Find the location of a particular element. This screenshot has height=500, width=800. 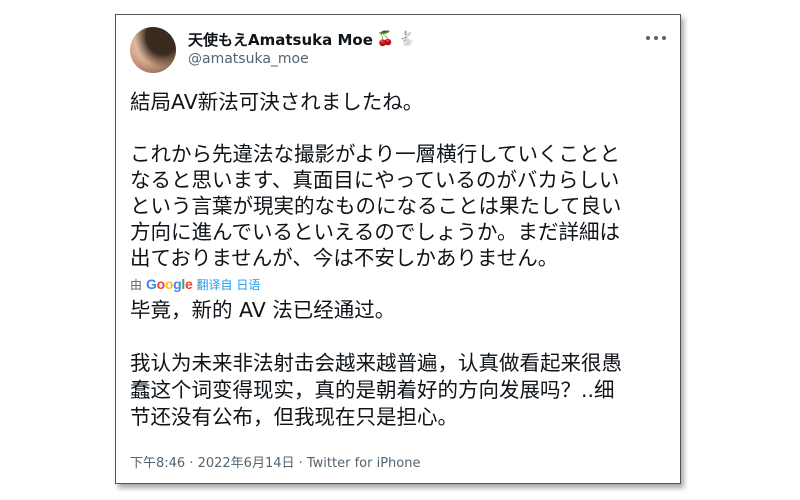

display-name-row: 天使もえAmatsuka Moe 🍒 🐇 is located at coordinates (302, 39).